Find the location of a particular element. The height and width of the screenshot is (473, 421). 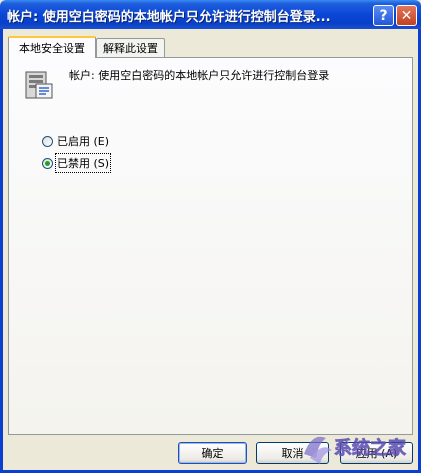

disabled-radio is located at coordinates (47, 163).